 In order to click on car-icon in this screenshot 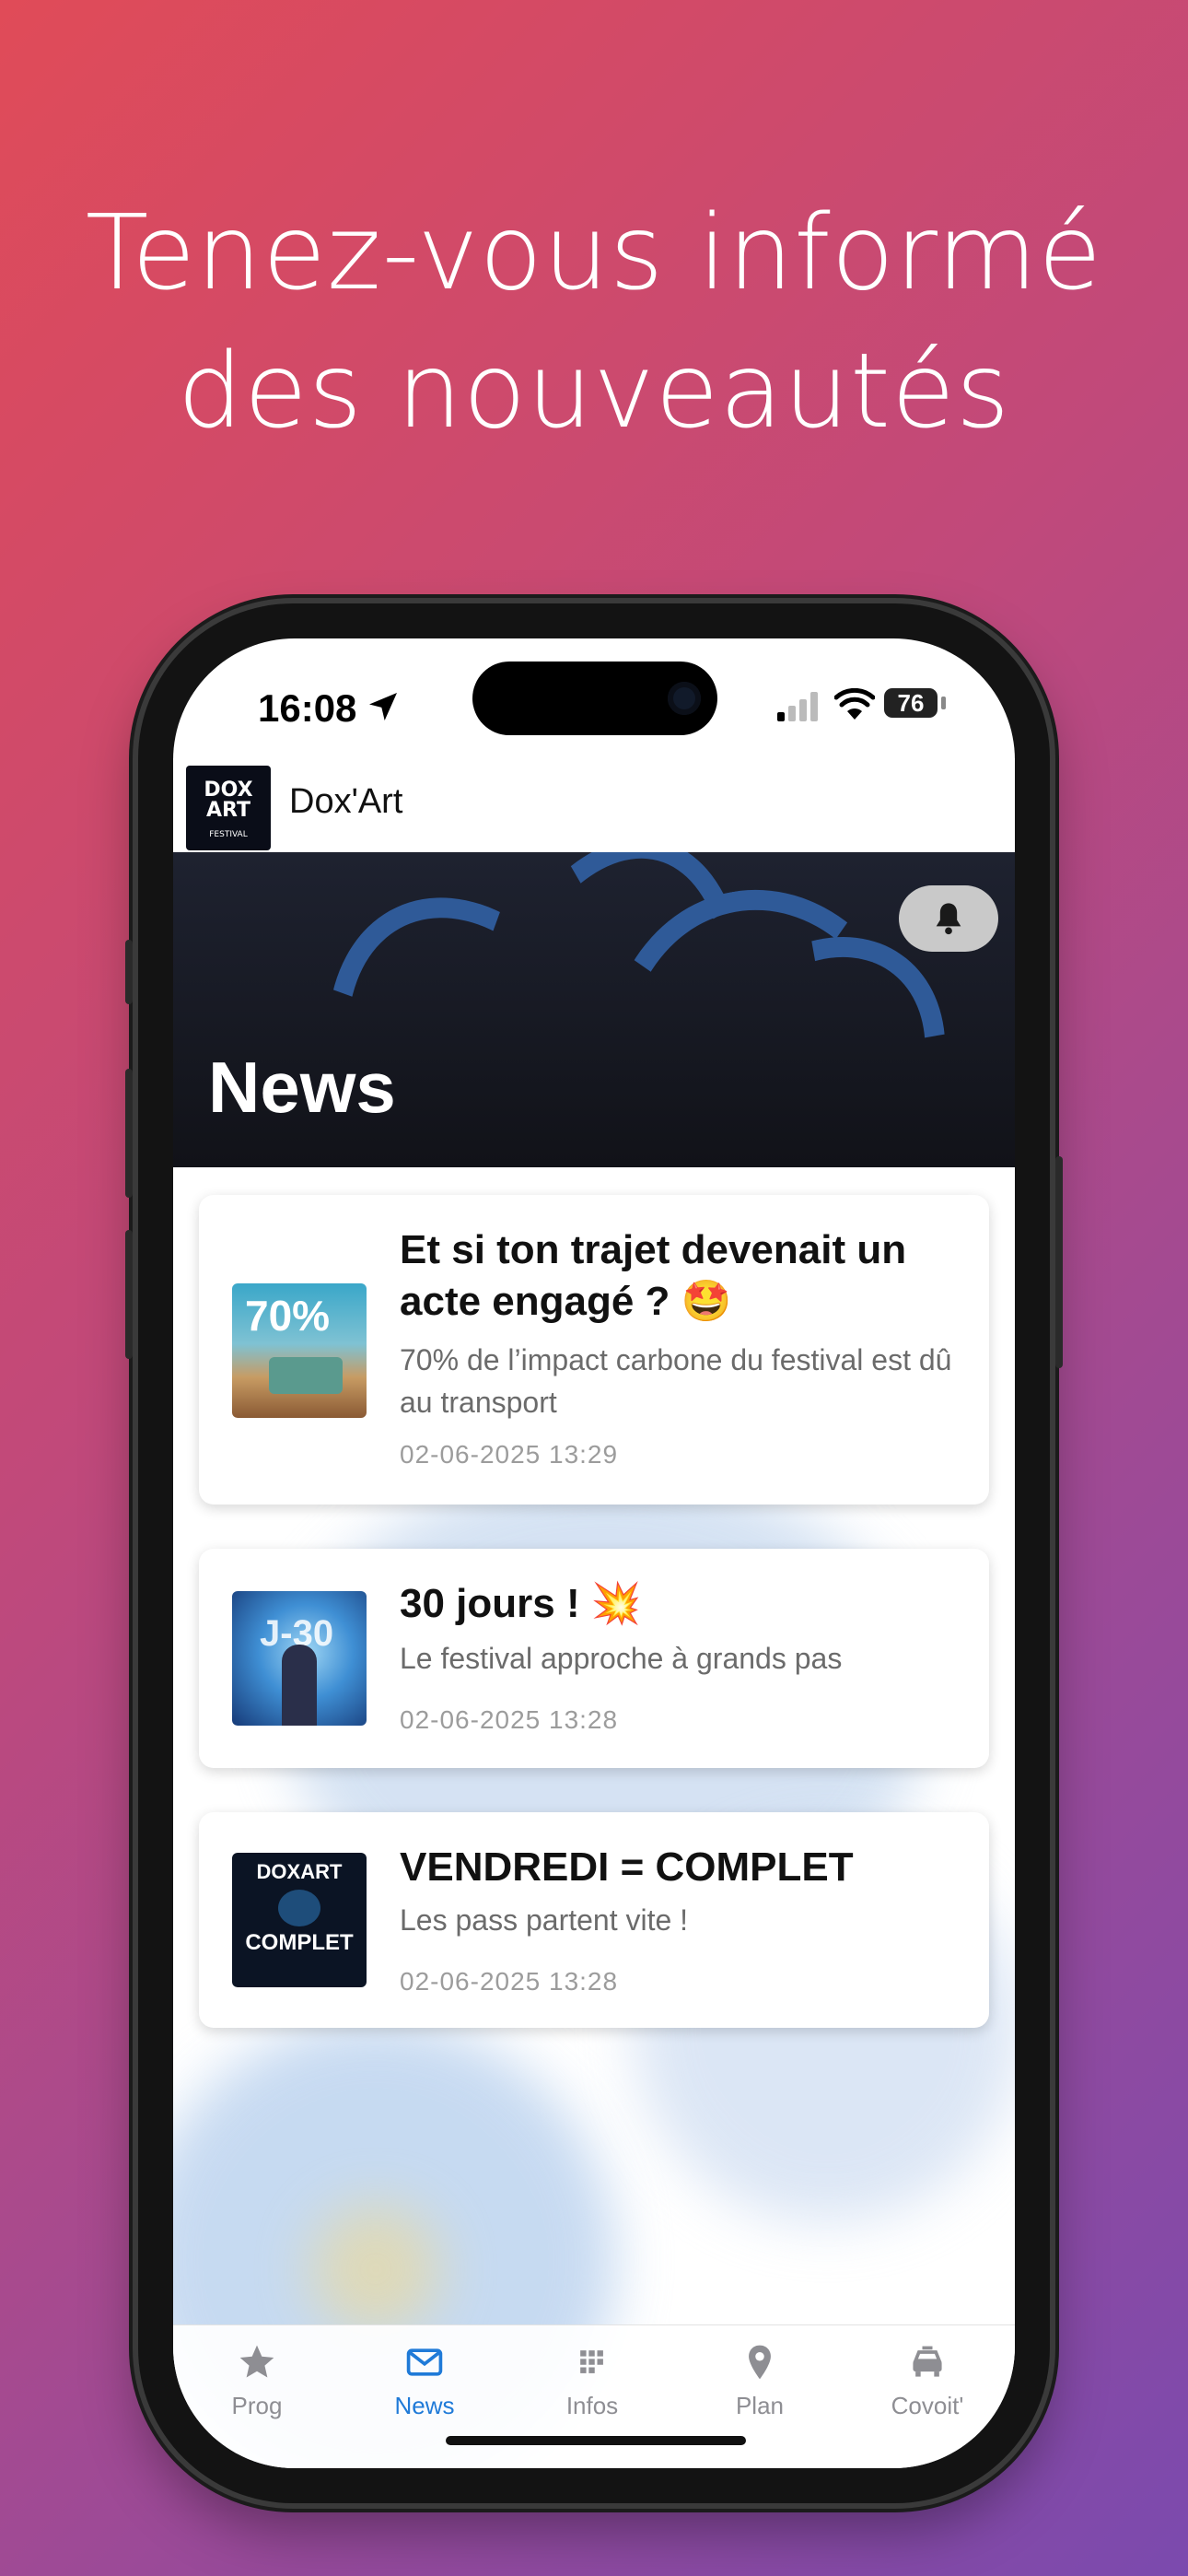, I will do `click(927, 2361)`.